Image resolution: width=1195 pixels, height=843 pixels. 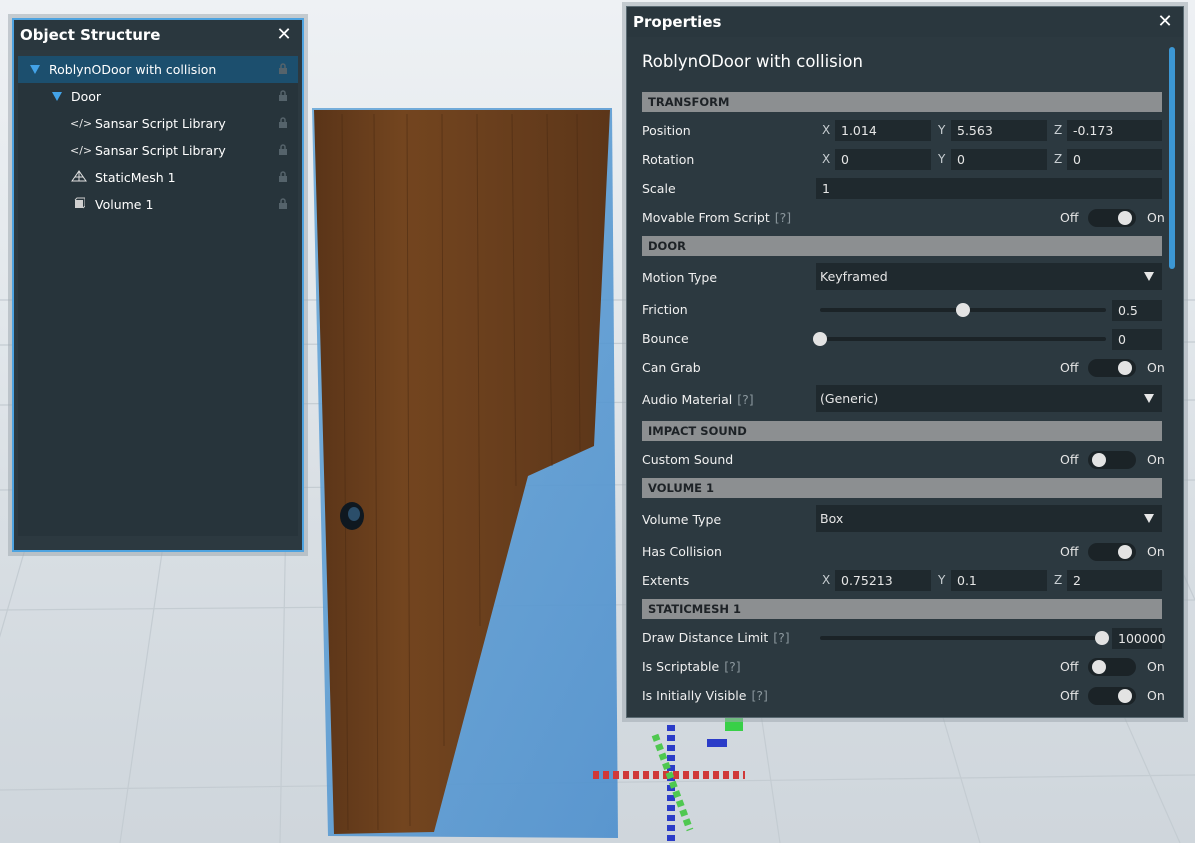 I want to click on motion-type-dropdown: Keyframed, so click(x=989, y=276).